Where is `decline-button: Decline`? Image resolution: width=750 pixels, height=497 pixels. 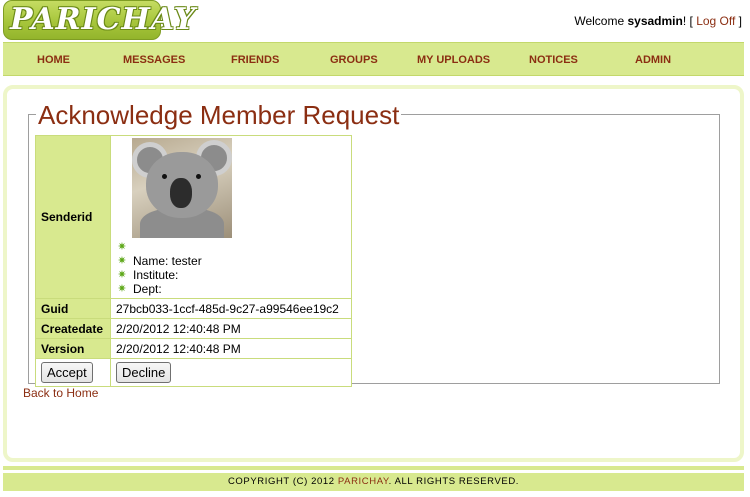
decline-button: Decline is located at coordinates (144, 372).